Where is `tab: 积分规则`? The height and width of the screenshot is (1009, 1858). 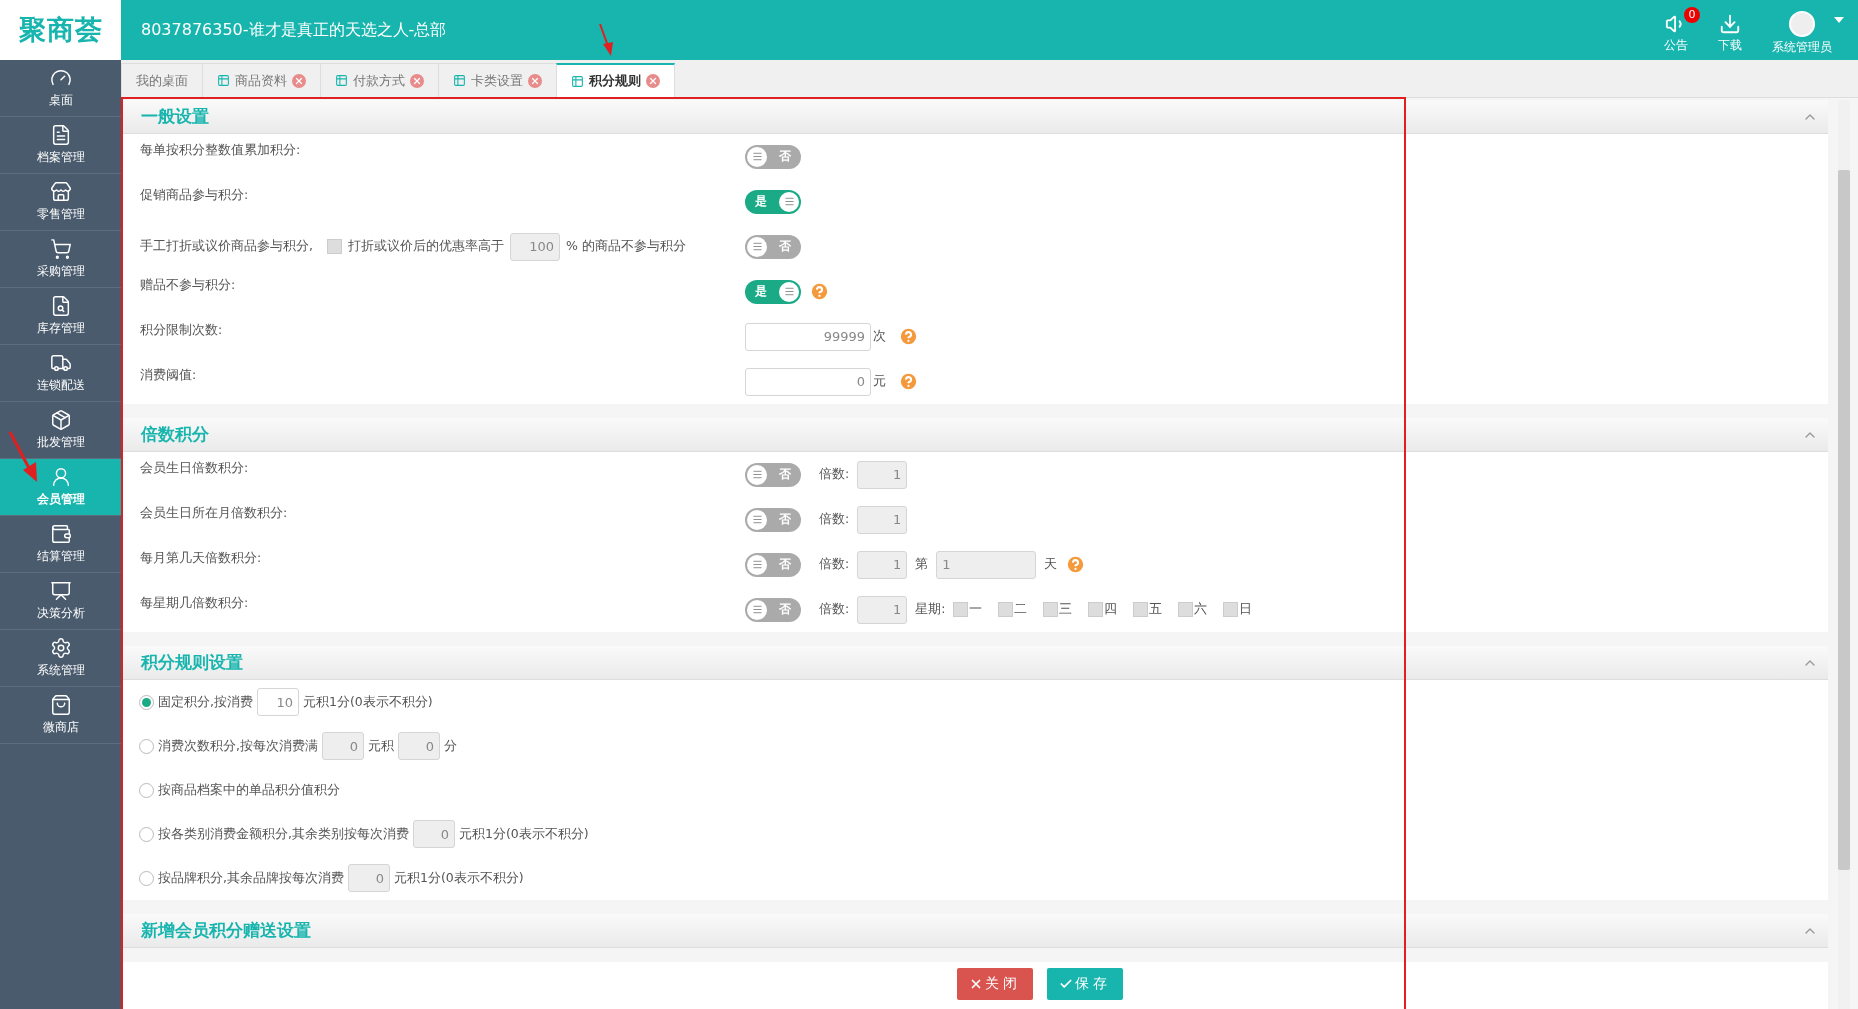 tab: 积分规则 is located at coordinates (615, 80).